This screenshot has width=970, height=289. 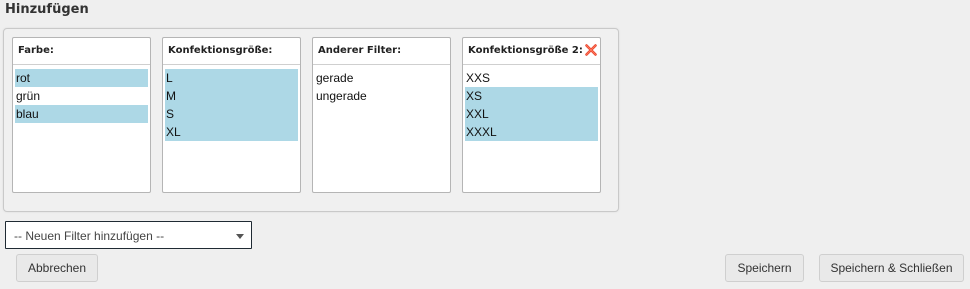 What do you see at coordinates (531, 96) in the screenshot?
I see `filter-option: XS` at bounding box center [531, 96].